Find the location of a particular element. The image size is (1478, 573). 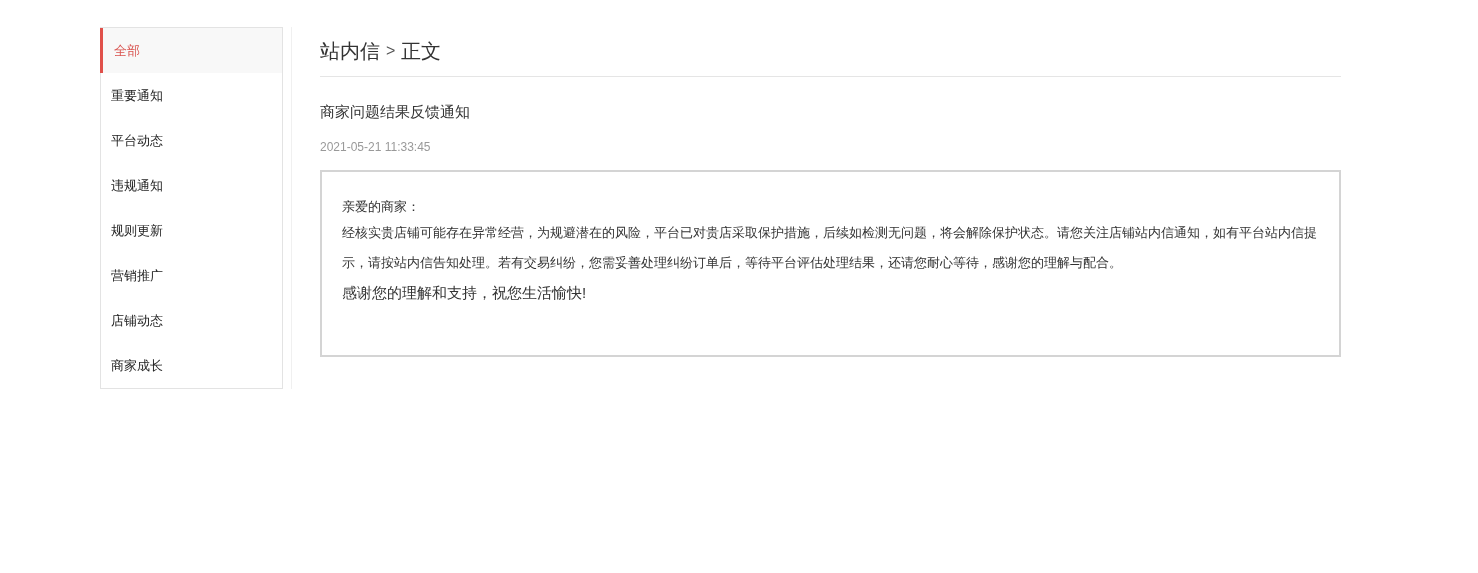

breadcrumb-item: 站内信 is located at coordinates (350, 50).